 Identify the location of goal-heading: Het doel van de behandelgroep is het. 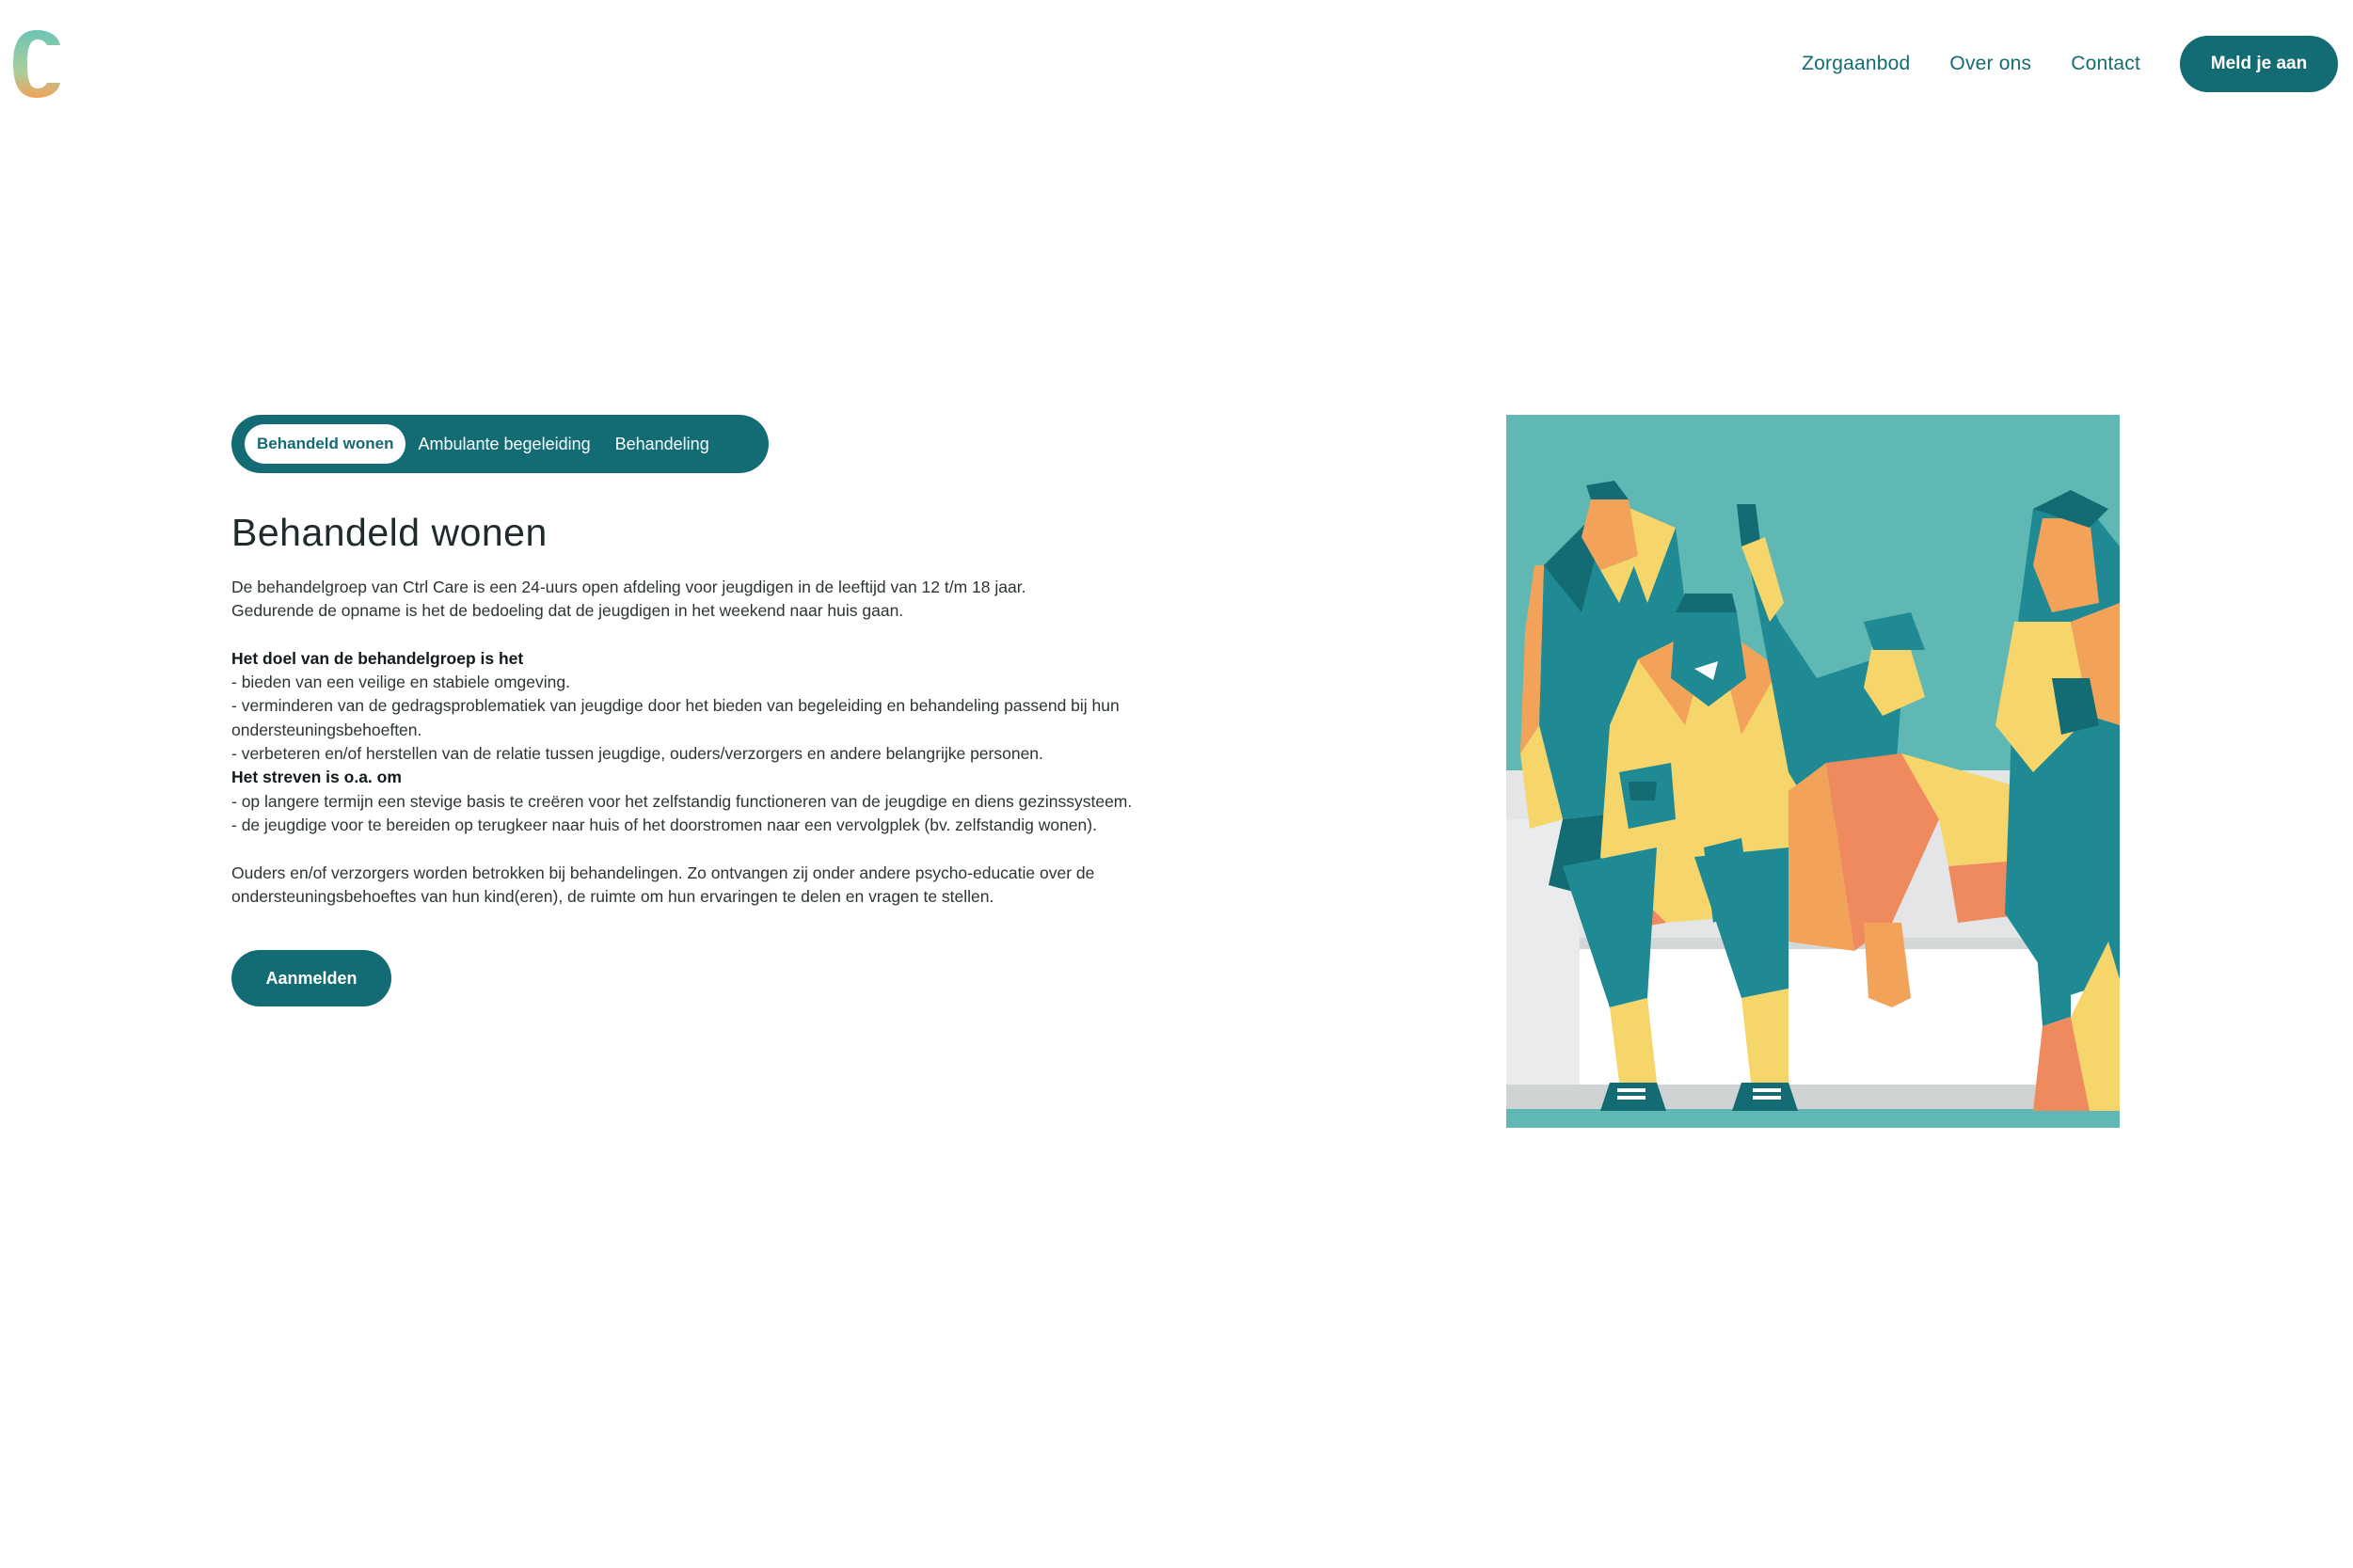
(377, 658).